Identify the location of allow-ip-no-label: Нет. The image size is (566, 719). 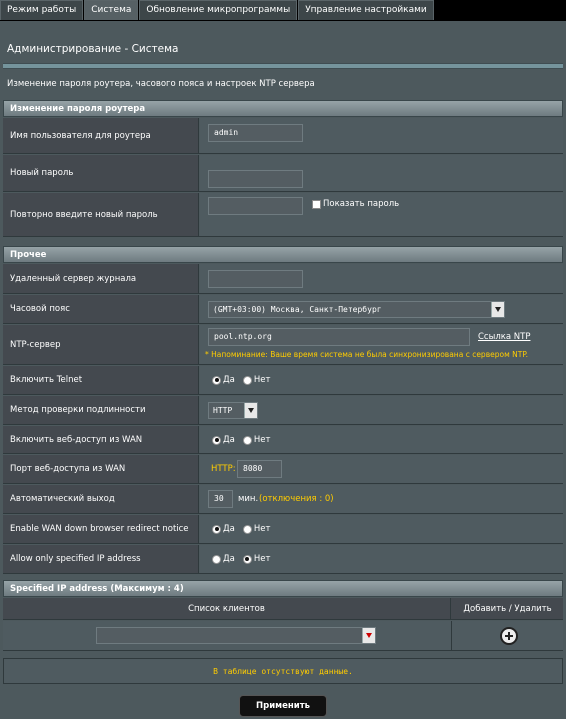
(262, 559).